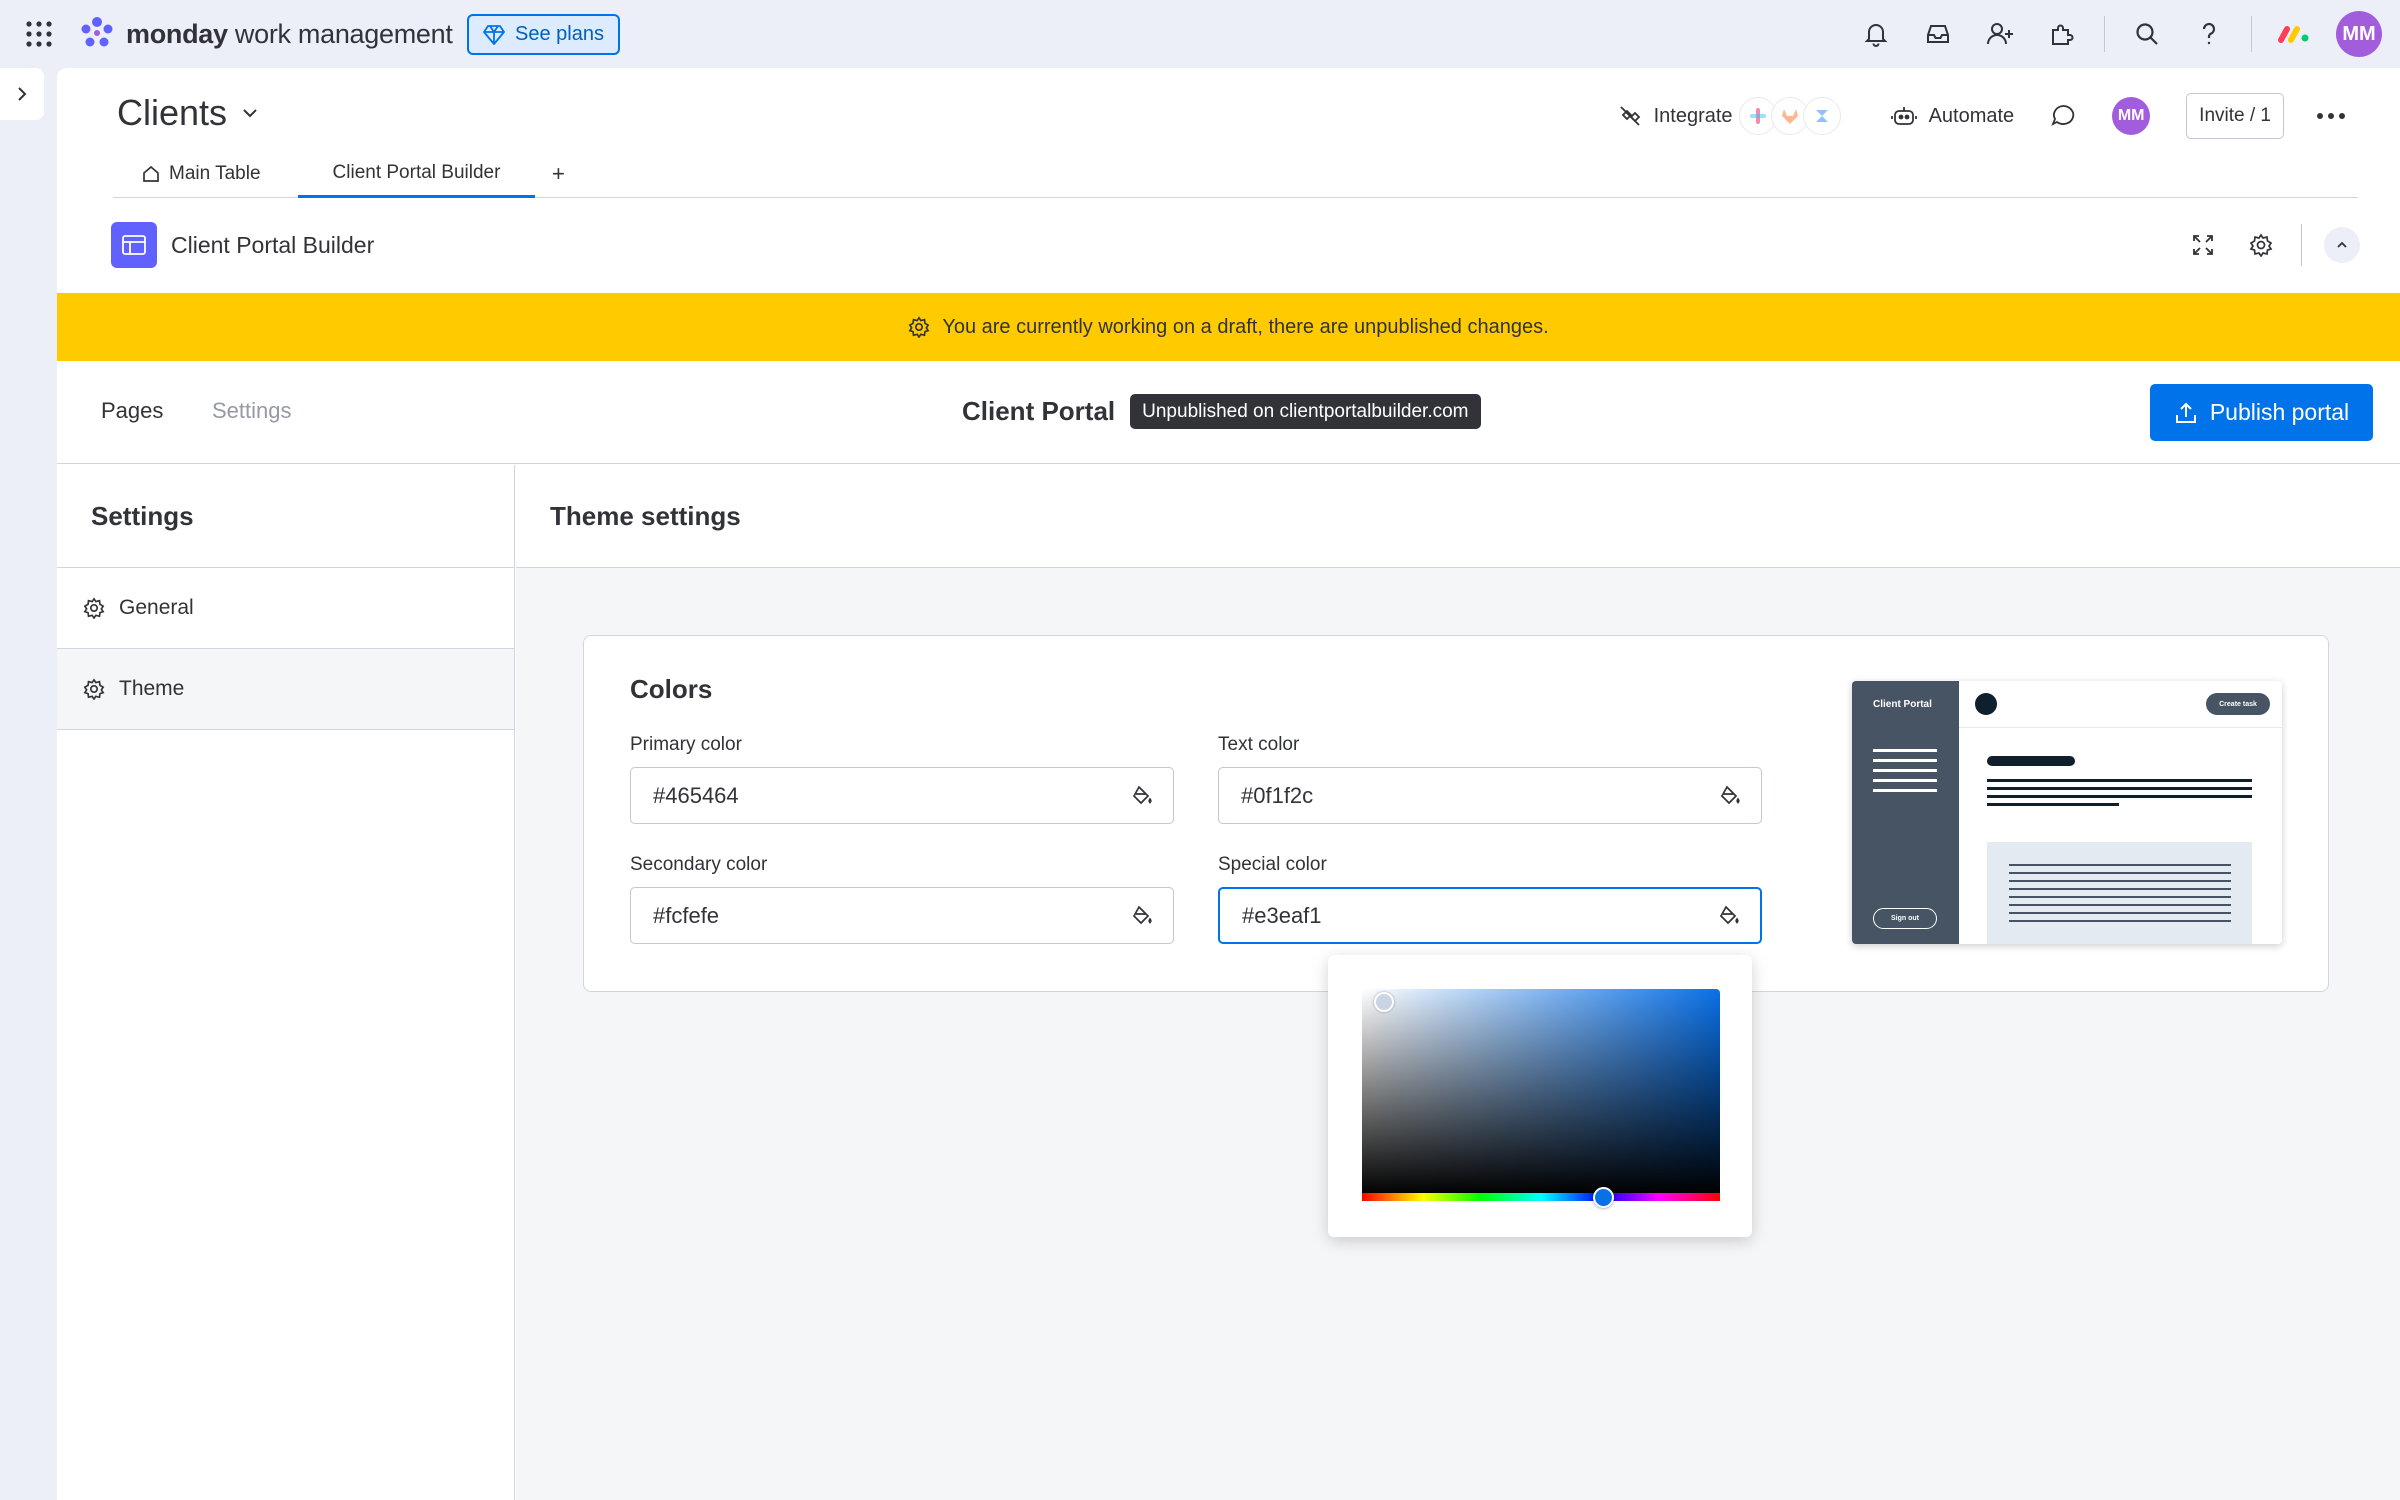 The height and width of the screenshot is (1500, 2400). I want to click on diamond-icon, so click(494, 34).